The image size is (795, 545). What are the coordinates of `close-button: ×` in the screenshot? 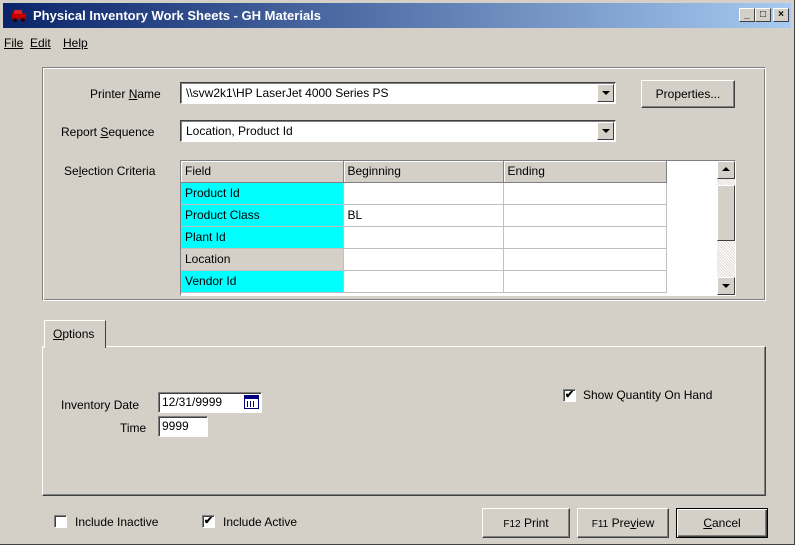 It's located at (781, 15).